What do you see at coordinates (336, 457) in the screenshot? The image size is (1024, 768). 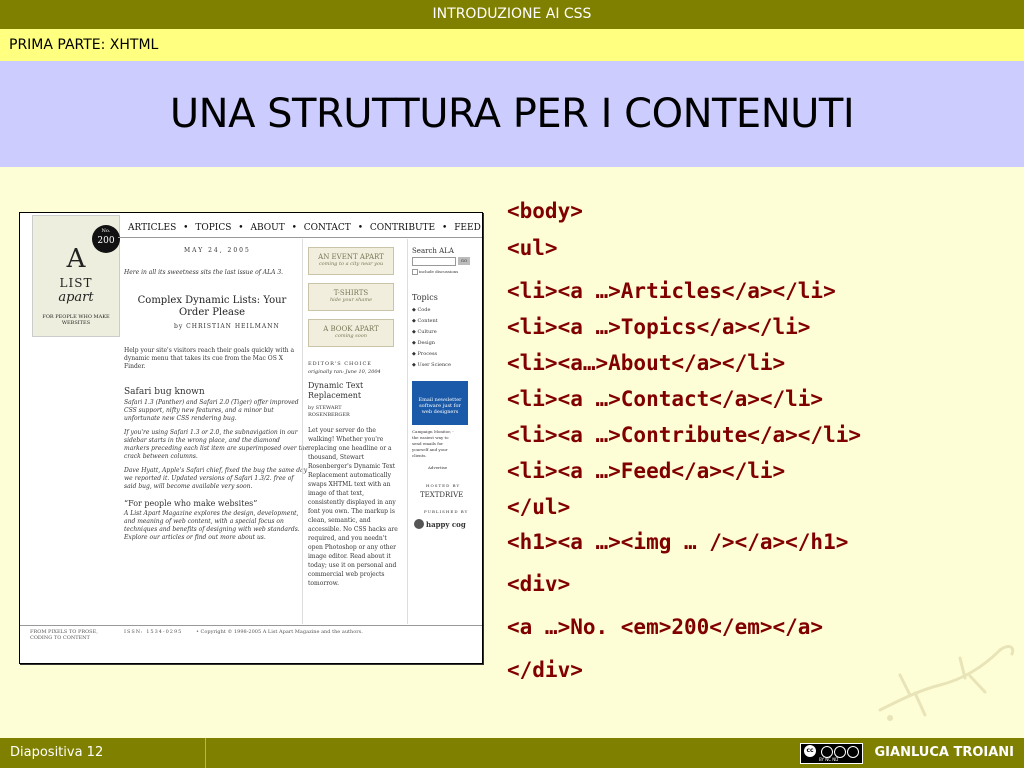 I see `dt-line: thousand, Stewart` at bounding box center [336, 457].